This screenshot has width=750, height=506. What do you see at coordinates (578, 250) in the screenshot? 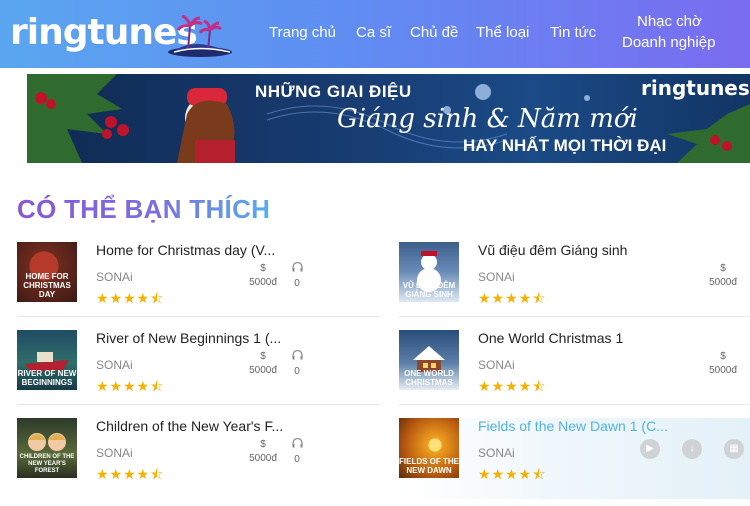
I see `song-title: Vũ điệu đêm Giáng sinh` at bounding box center [578, 250].